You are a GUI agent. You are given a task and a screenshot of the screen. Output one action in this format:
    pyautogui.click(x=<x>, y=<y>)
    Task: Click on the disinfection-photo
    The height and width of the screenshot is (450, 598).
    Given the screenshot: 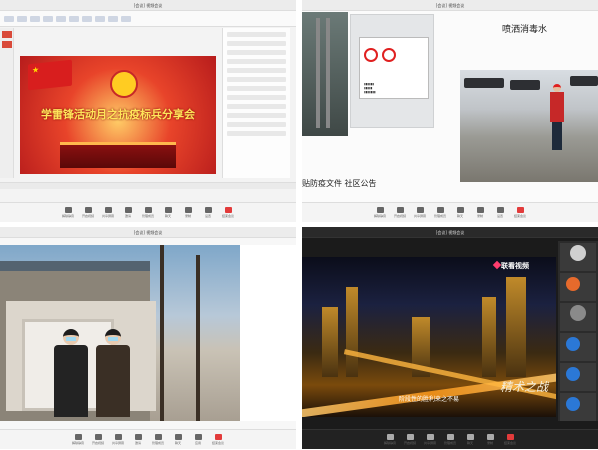 What is the action you would take?
    pyautogui.click(x=529, y=126)
    